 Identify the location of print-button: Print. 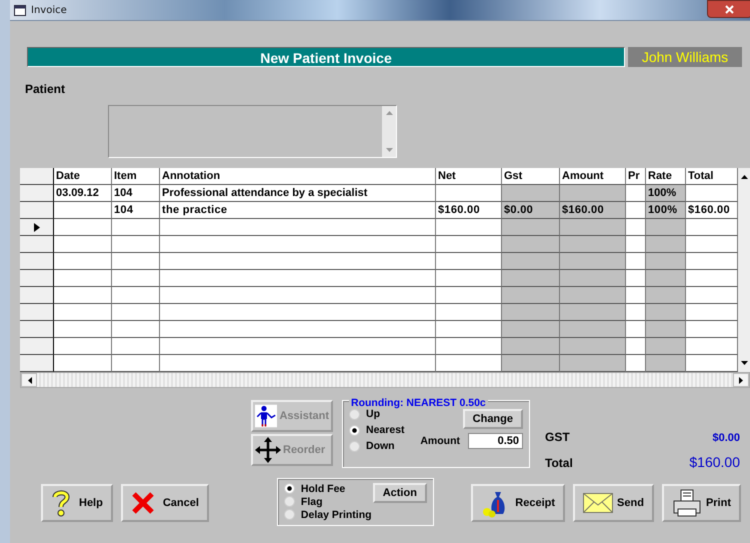
(701, 503).